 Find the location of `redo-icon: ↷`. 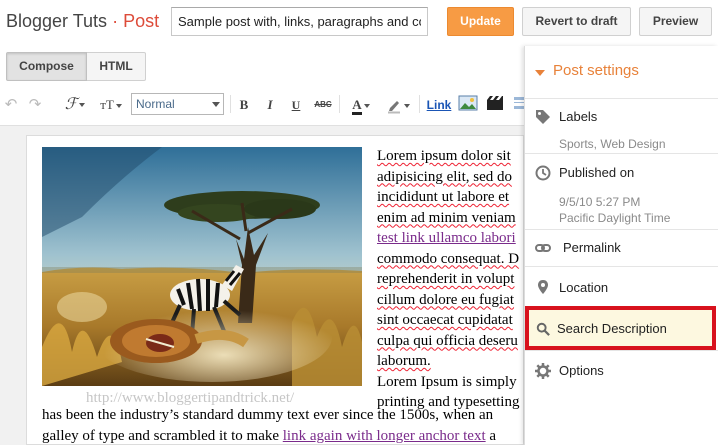

redo-icon: ↷ is located at coordinates (35, 105).